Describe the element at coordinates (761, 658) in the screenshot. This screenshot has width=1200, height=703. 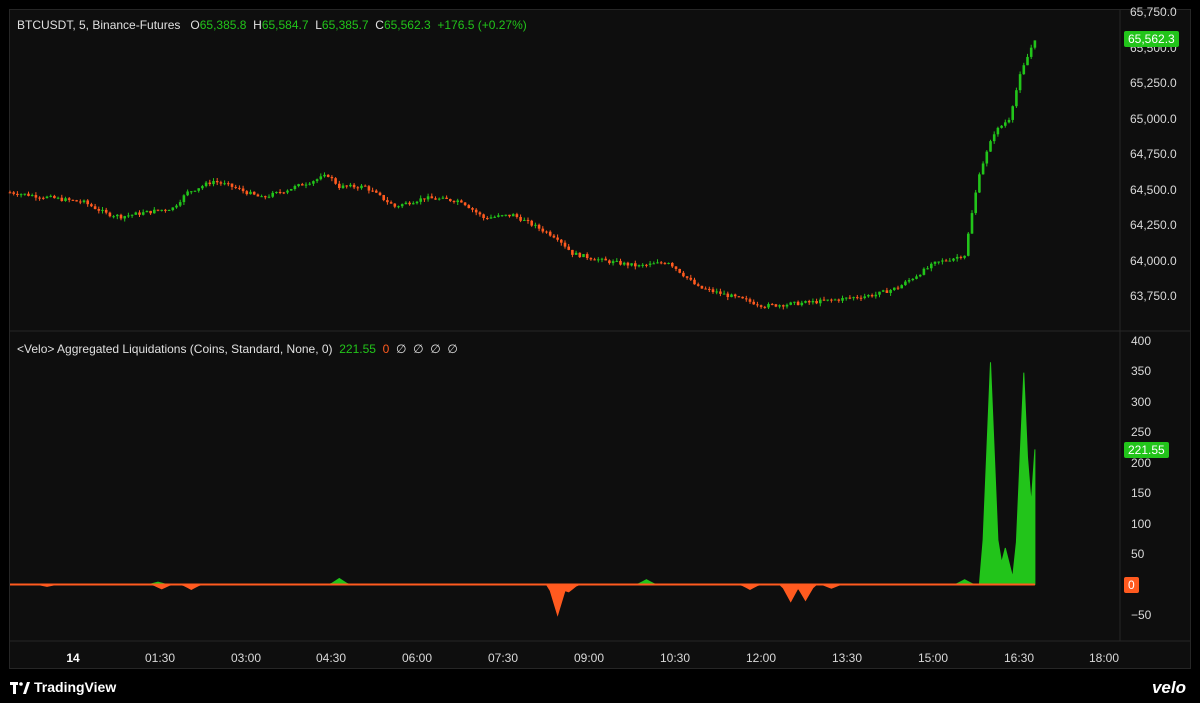
I see `time-tick-label: 12:00` at that location.